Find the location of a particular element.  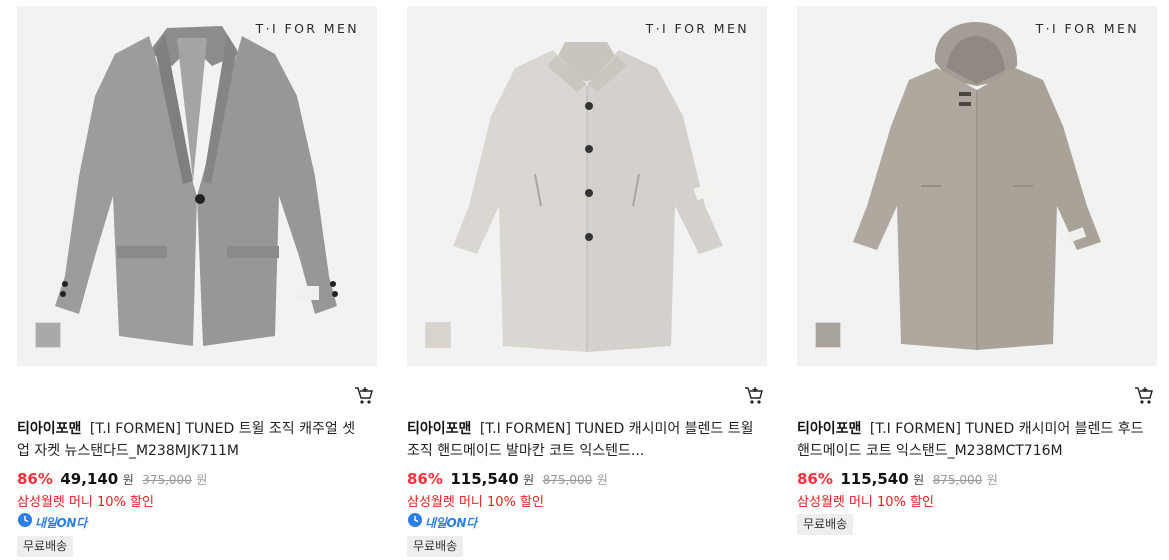

balmacaan-coat-image is located at coordinates (588, 197).